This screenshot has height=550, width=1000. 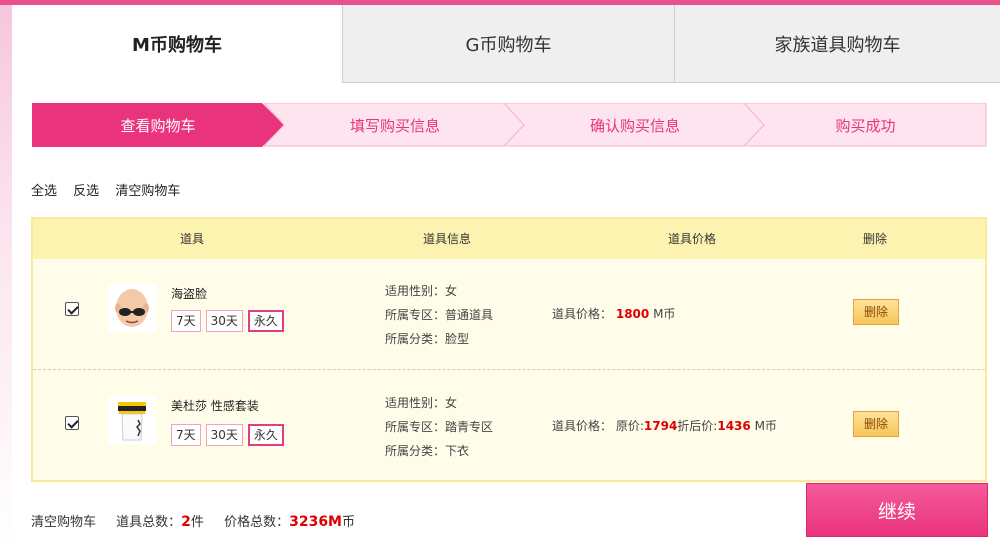 I want to click on price-total-unit: 币, so click(x=349, y=522).